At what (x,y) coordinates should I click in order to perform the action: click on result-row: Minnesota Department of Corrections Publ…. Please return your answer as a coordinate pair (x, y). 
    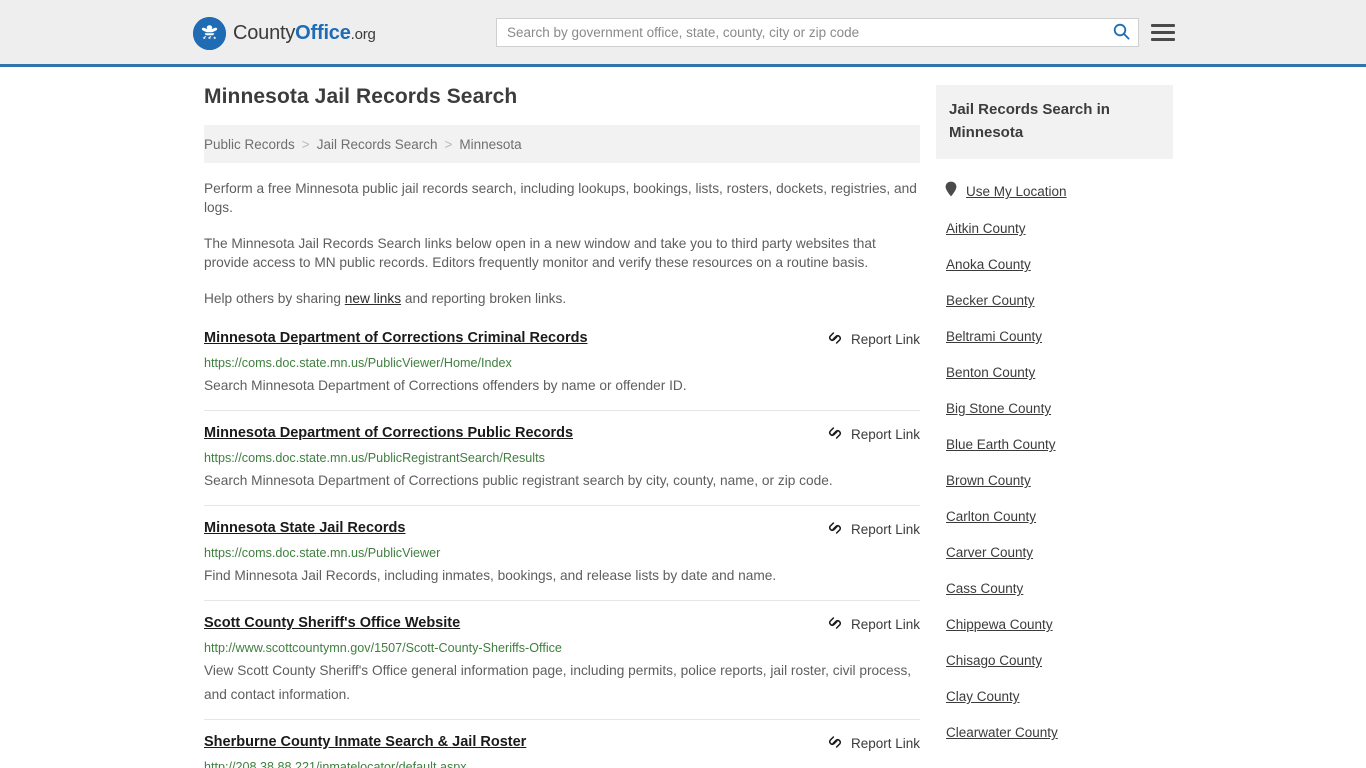
    Looking at the image, I should click on (562, 458).